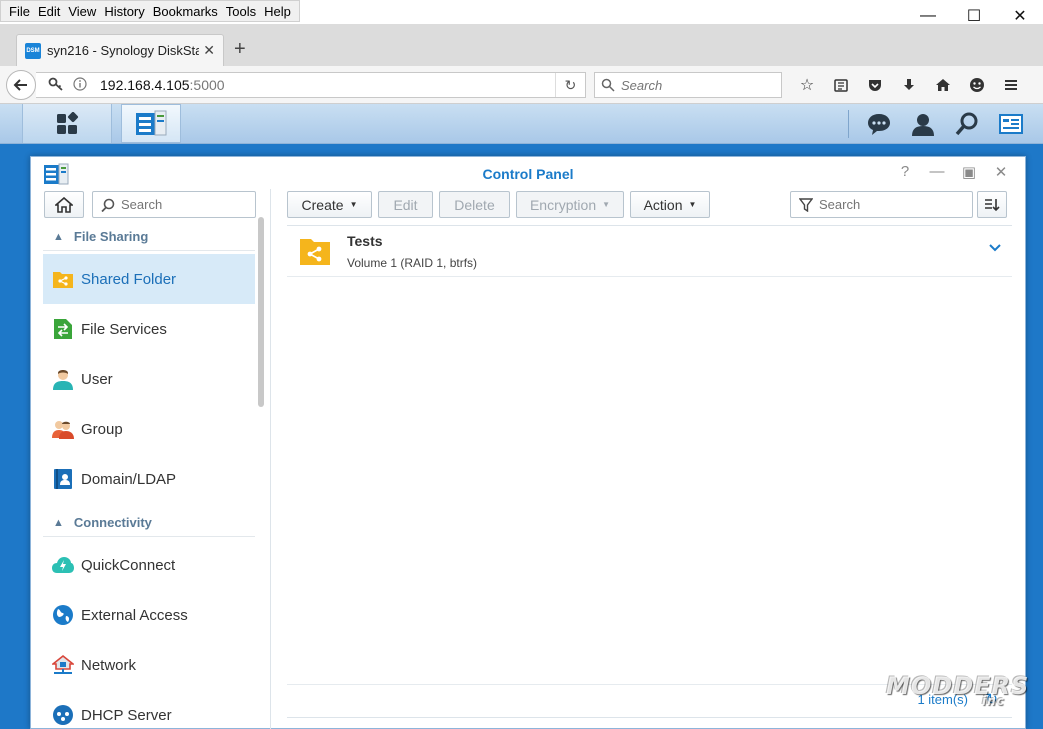  Describe the element at coordinates (992, 204) in the screenshot. I see `sort-button` at that location.